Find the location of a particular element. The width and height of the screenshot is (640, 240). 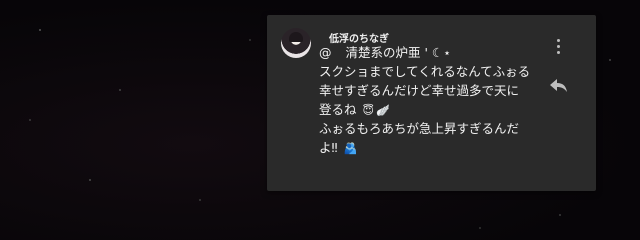

message-text: よ‼ is located at coordinates (328, 147).